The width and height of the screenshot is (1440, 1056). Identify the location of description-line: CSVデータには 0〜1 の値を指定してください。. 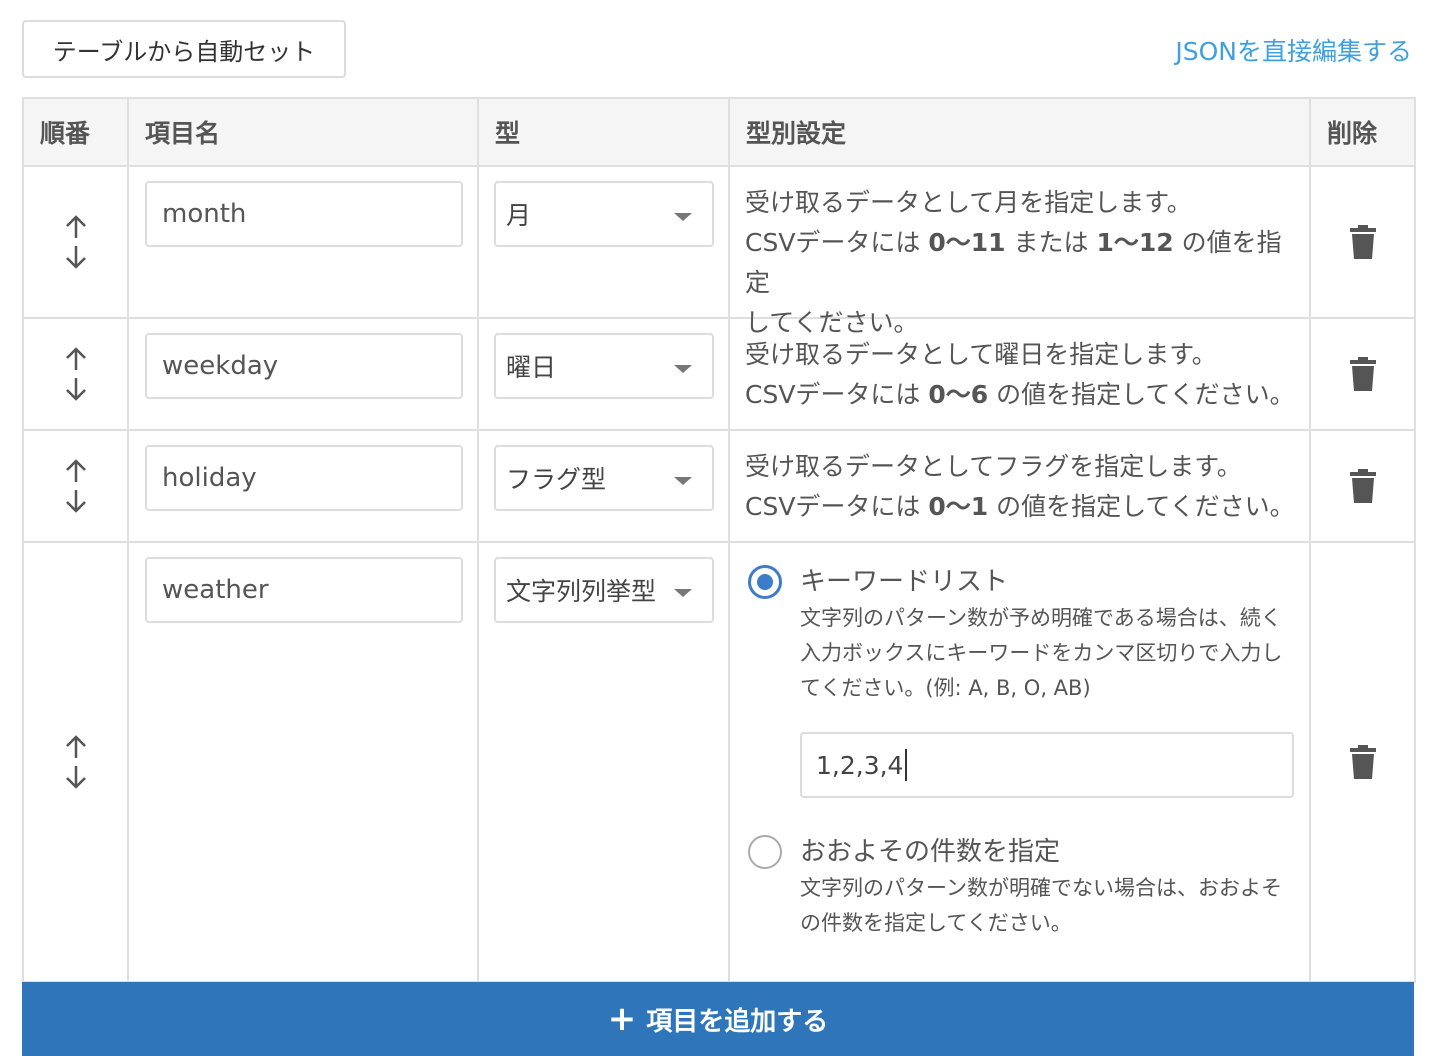
(1022, 507).